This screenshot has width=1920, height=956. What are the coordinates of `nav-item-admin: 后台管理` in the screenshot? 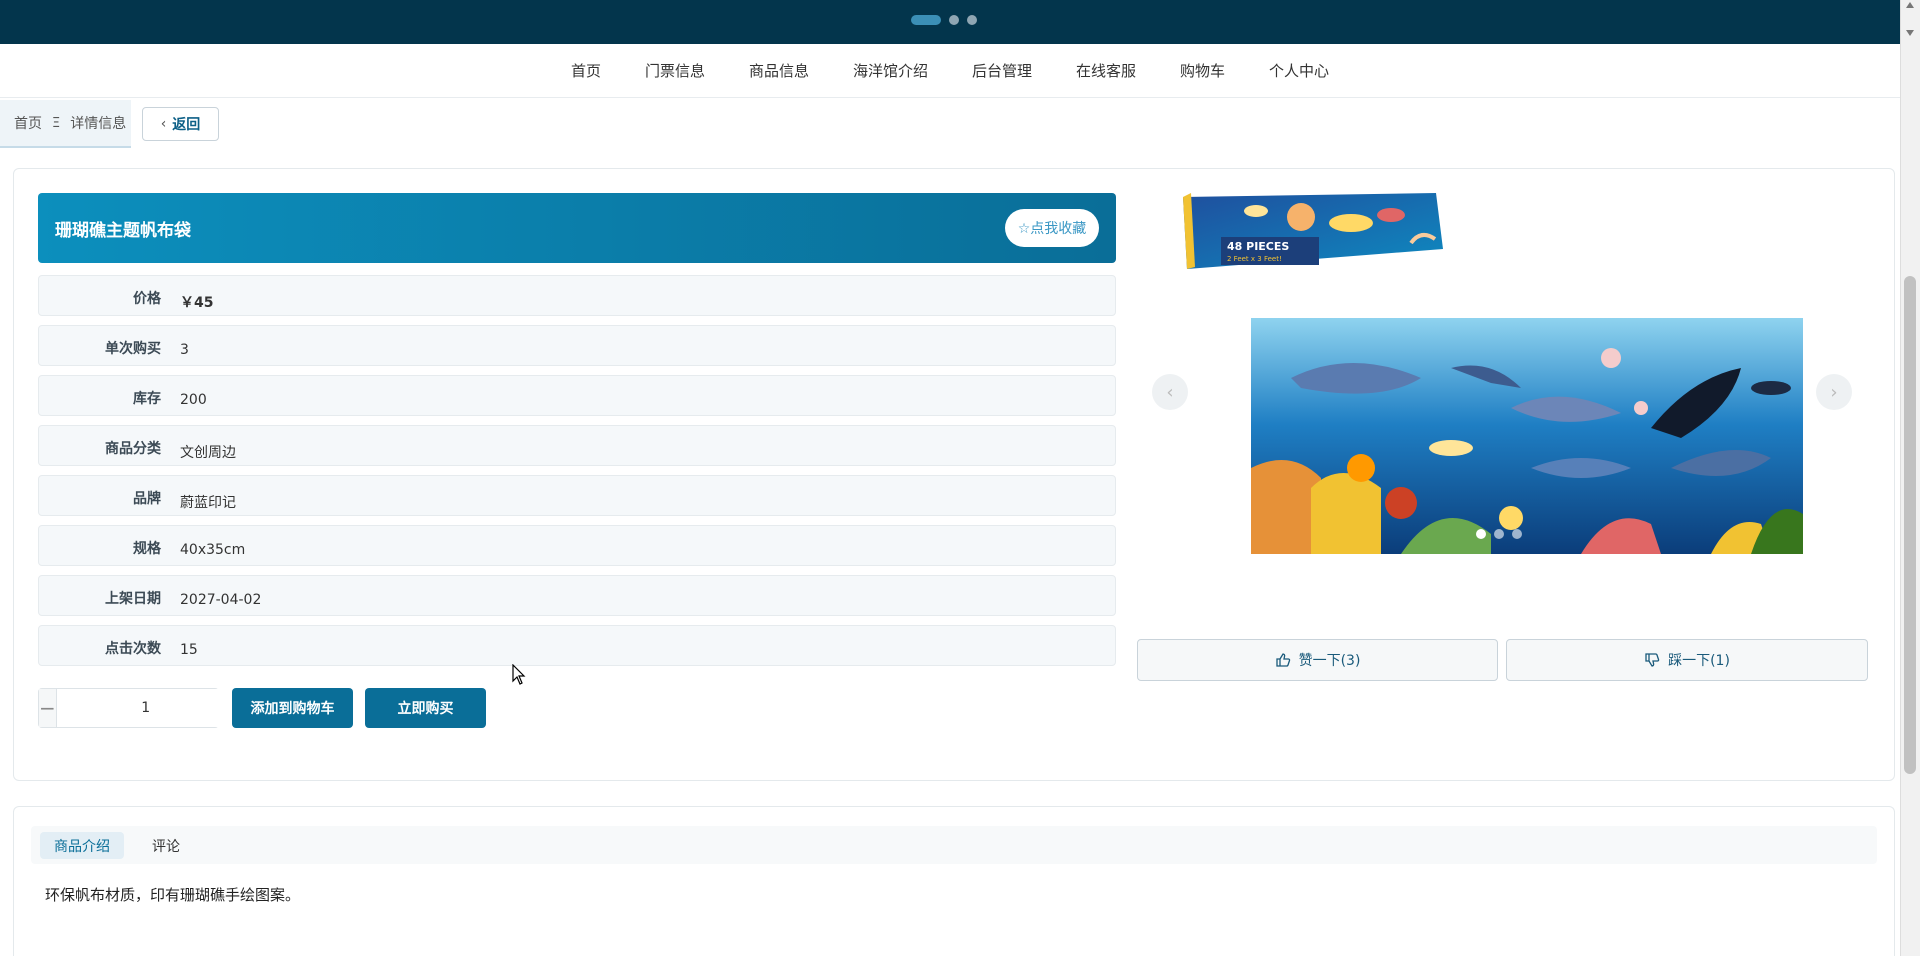 It's located at (1002, 70).